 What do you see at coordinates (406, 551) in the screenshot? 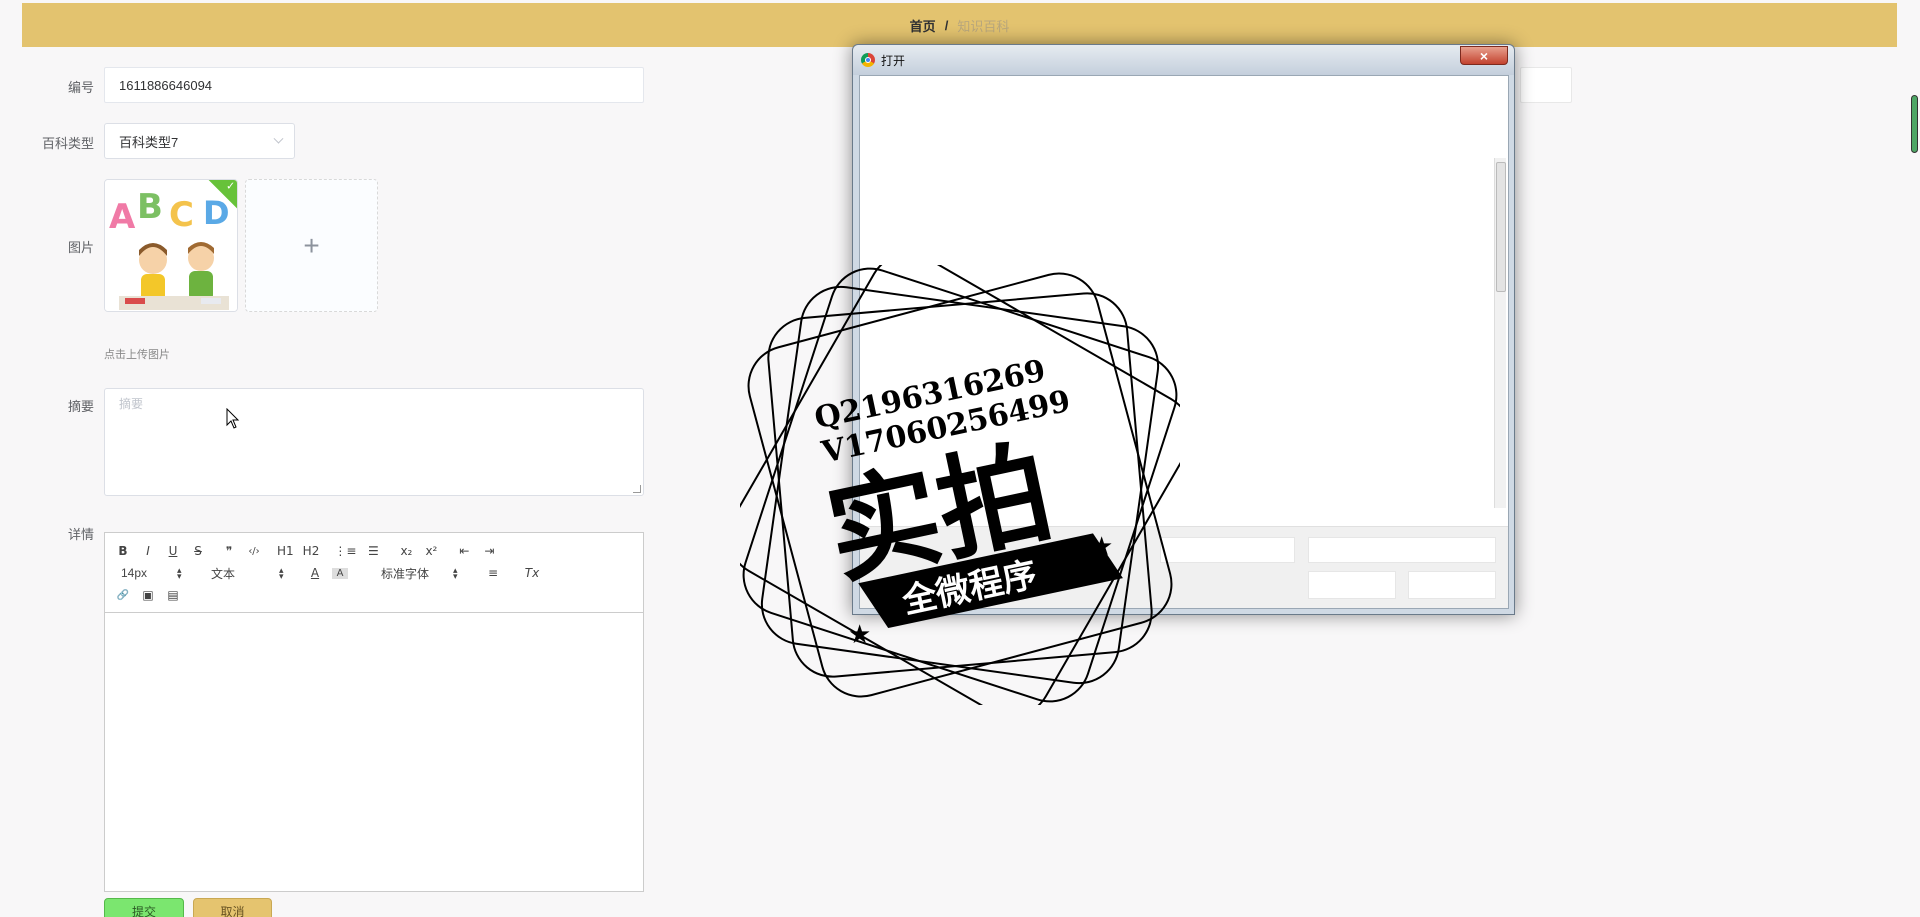
I see `subscript-button: x₂` at bounding box center [406, 551].